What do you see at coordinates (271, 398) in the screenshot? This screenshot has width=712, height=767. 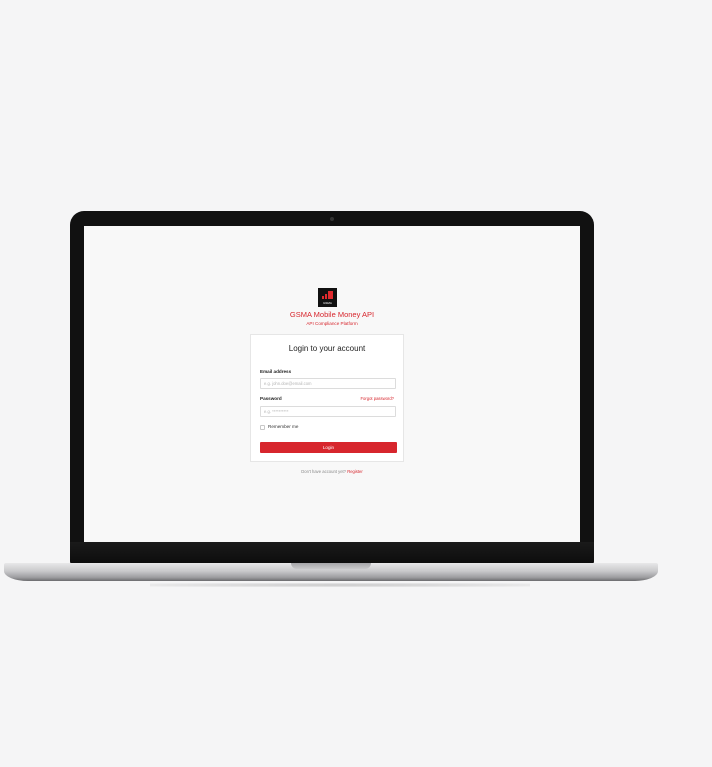 I see `password-label: Password` at bounding box center [271, 398].